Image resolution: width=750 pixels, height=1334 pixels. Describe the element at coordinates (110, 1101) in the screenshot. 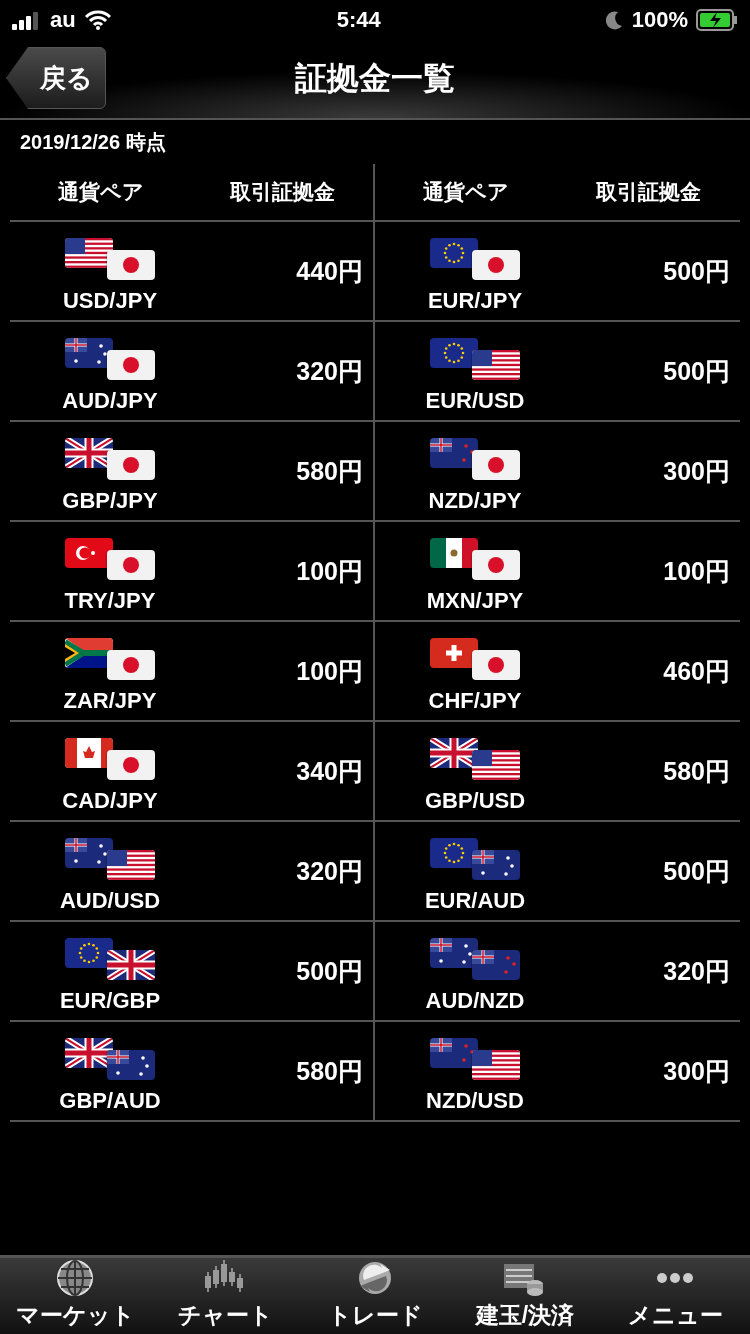

I see `currency-pair: GBP/AUD` at that location.